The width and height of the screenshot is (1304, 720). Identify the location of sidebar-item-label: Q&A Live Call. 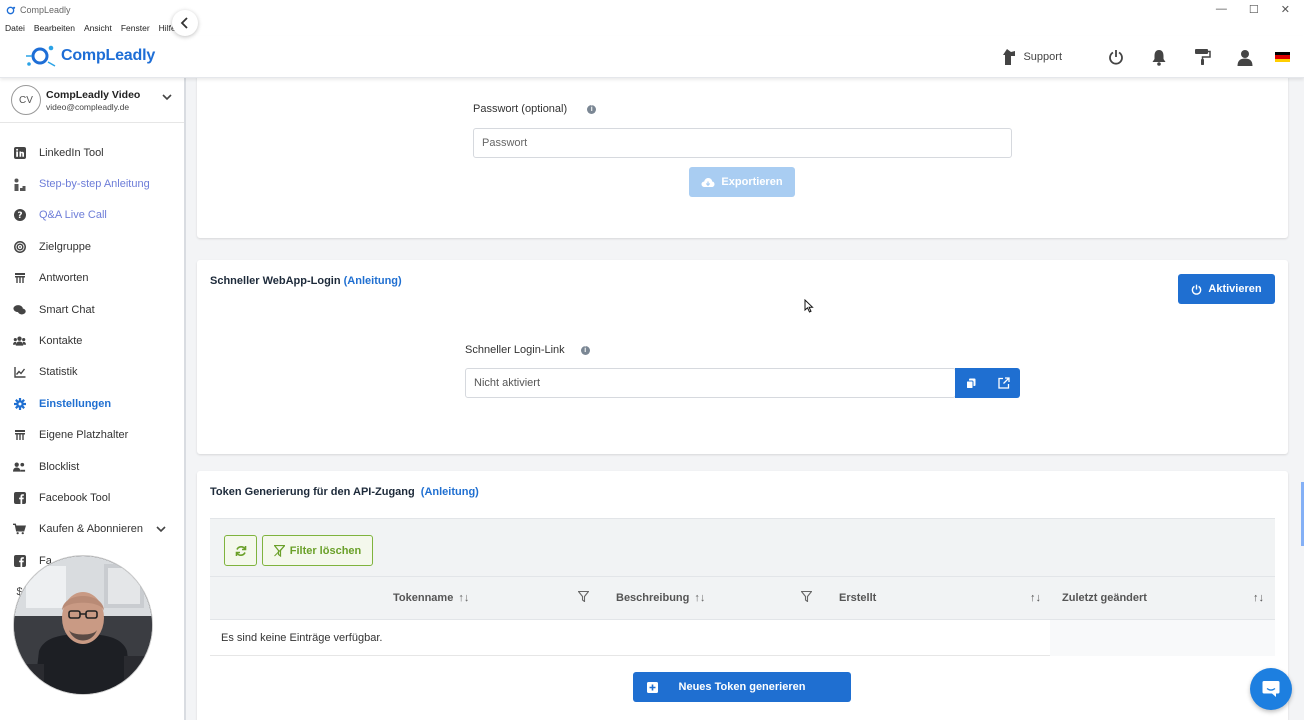
(73, 215).